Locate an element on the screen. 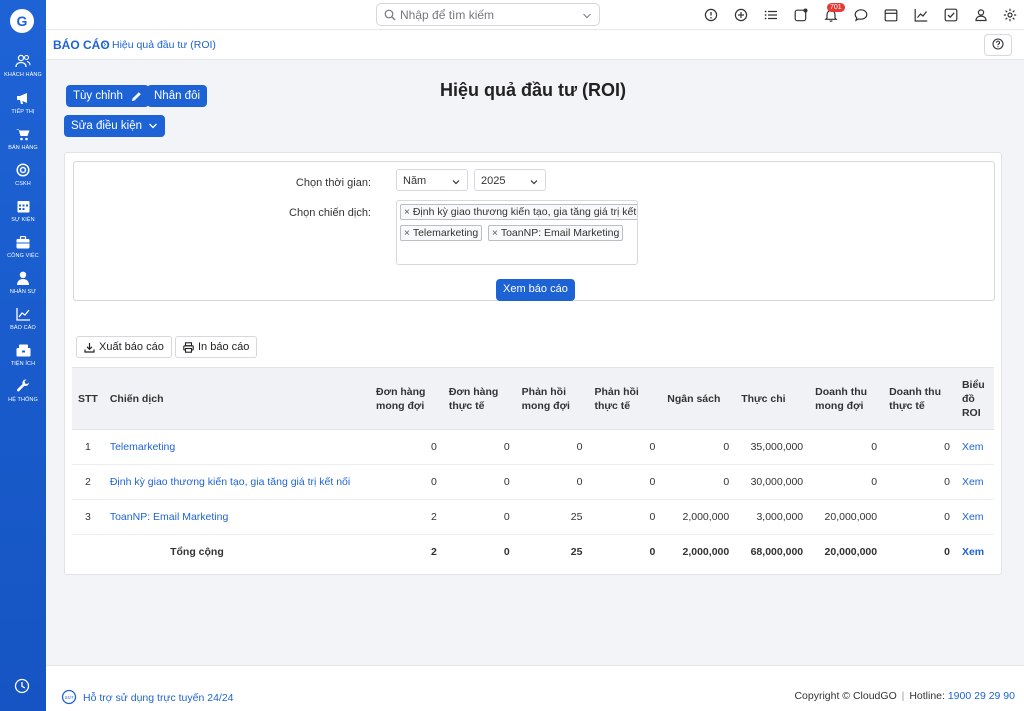 The height and width of the screenshot is (711, 1024). printer-icon is located at coordinates (188, 347).